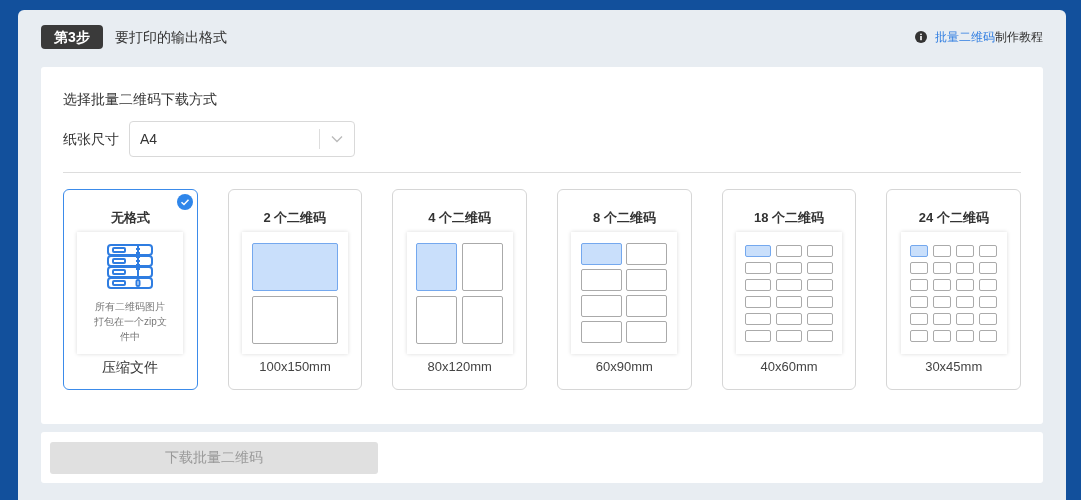  Describe the element at coordinates (459, 367) in the screenshot. I see `option-size: 80x120mm` at that location.